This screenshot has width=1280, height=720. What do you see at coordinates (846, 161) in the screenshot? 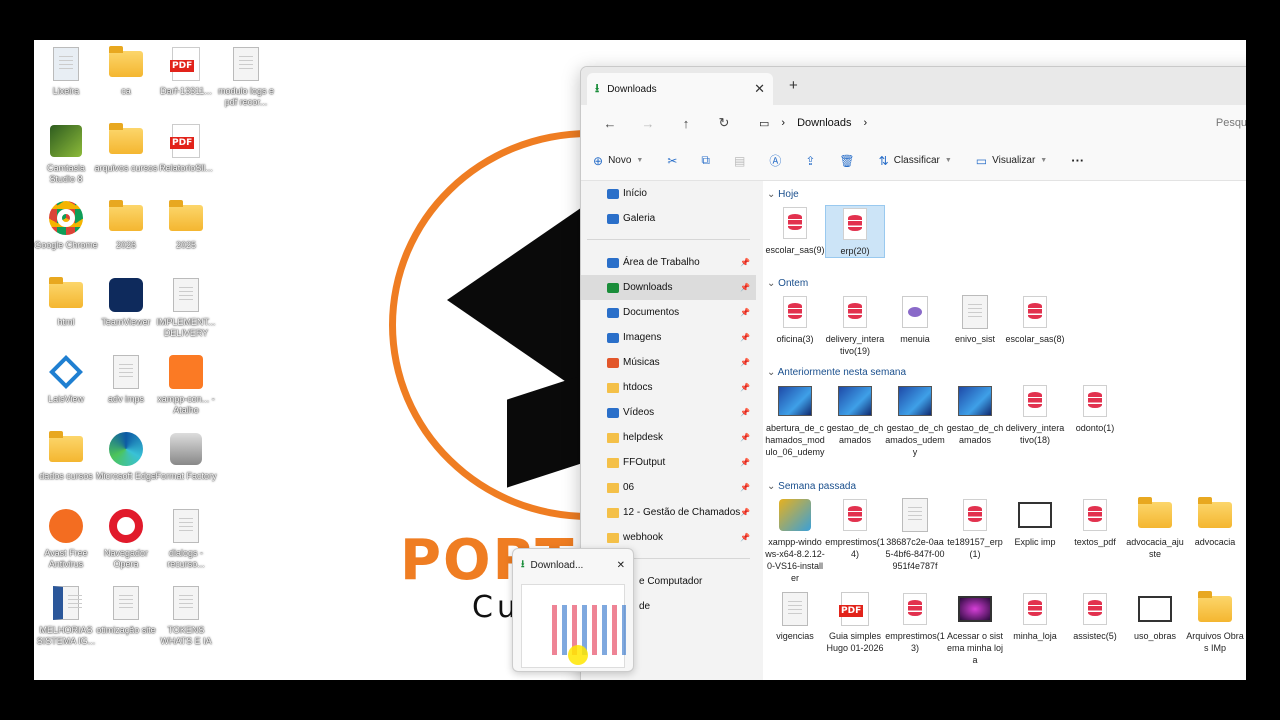
I see `delete-button: 🗑` at bounding box center [846, 161].